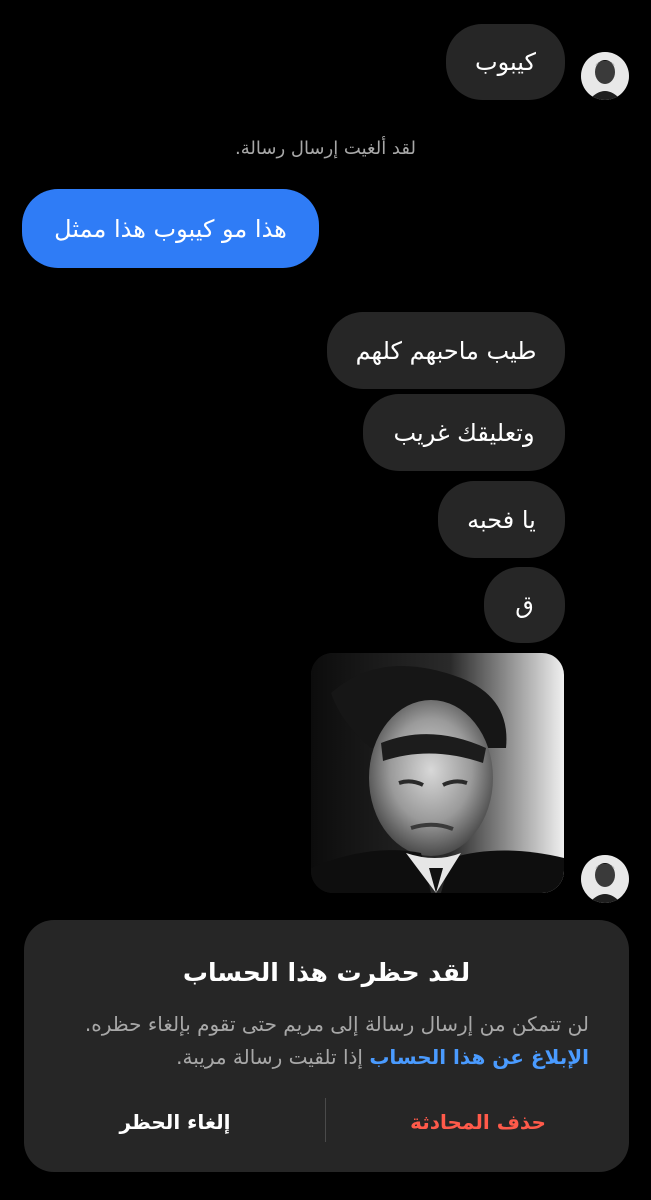  Describe the element at coordinates (273, 1057) in the screenshot. I see `blocked-description-suffix: إذا تلقيت رسالة مريبة.` at that location.